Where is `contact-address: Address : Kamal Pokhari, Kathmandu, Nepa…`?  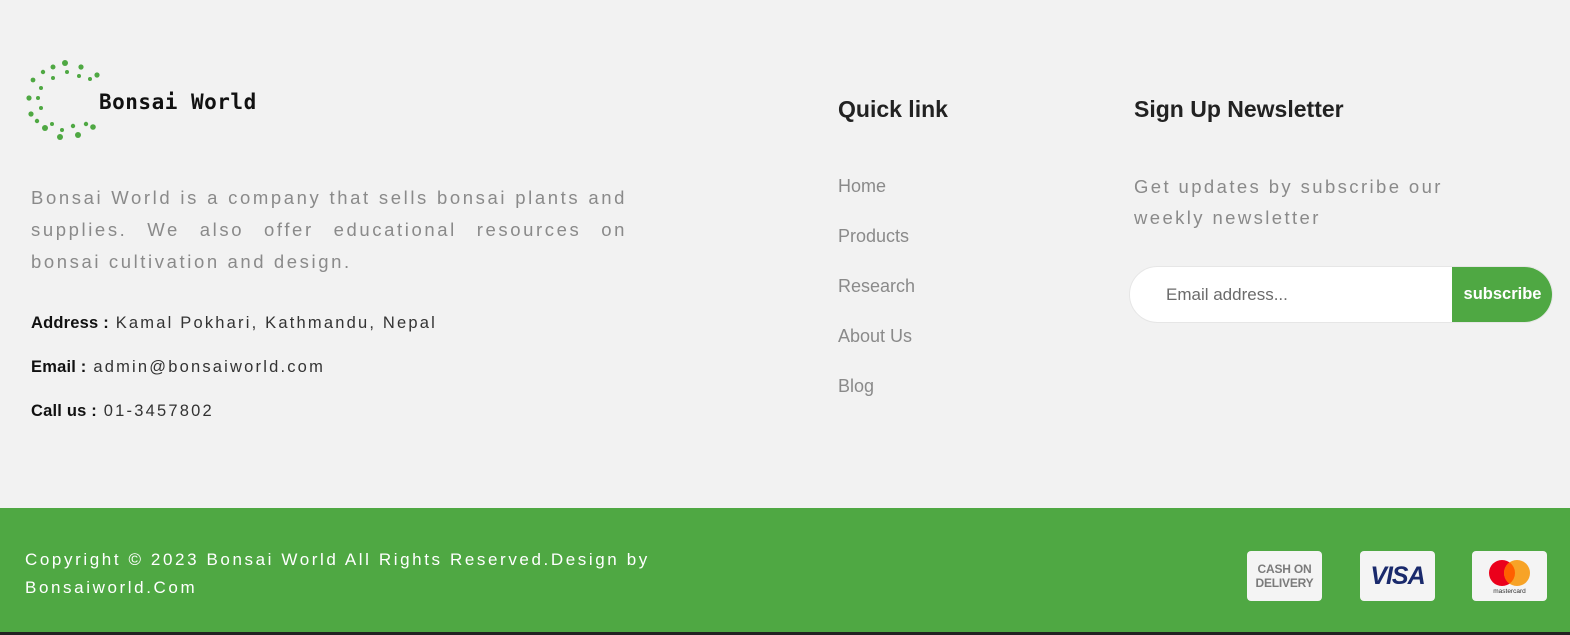
contact-address: Address : Kamal Pokhari, Kathmandu, Nepa… is located at coordinates (234, 323).